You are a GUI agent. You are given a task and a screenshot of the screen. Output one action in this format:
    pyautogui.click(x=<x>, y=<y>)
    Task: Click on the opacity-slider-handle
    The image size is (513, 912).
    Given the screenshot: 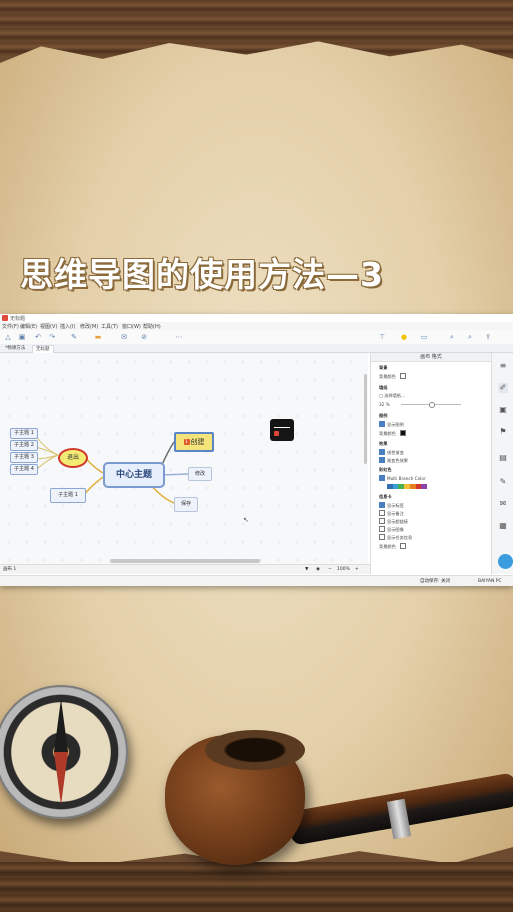 What is the action you would take?
    pyautogui.click(x=432, y=405)
    